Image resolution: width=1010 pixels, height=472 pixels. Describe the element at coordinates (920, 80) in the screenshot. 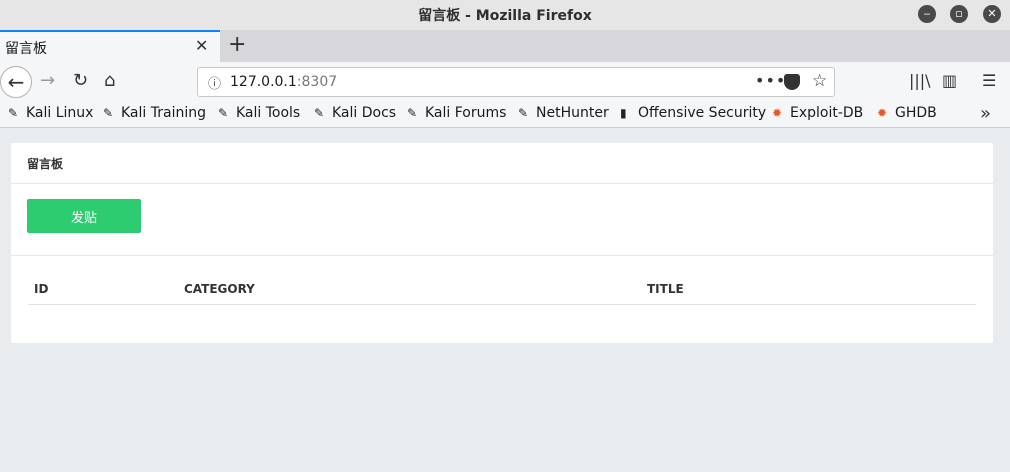

I see `library-icon: |||\` at that location.